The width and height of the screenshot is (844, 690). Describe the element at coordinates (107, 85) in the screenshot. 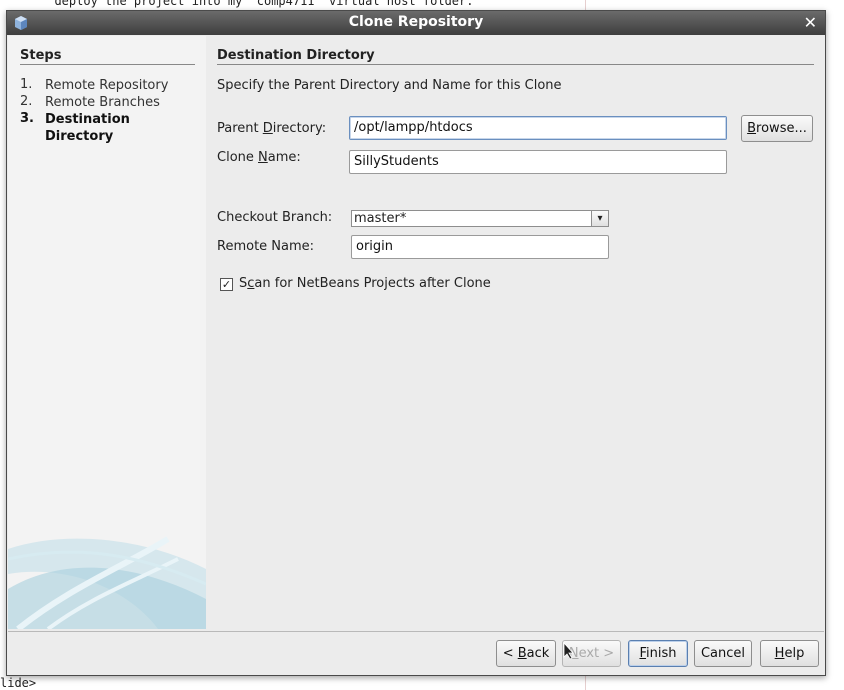

I see `step-label: Remote Repository` at that location.